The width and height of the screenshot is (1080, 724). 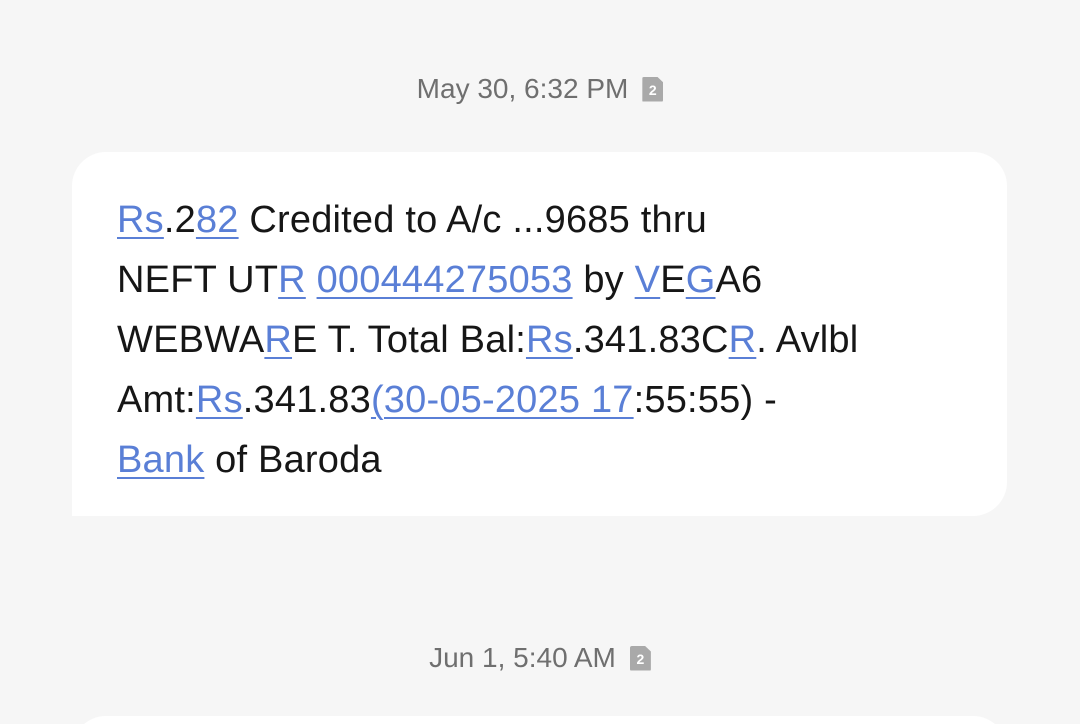 I want to click on message-timestamp: Jun 1, 5:40 AM 2, so click(x=540, y=658).